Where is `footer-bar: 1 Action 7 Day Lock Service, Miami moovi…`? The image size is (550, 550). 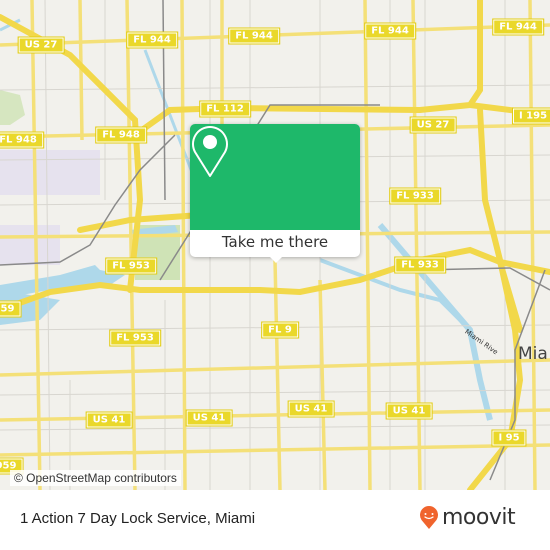 footer-bar: 1 Action 7 Day Lock Service, Miami moovi… is located at coordinates (275, 520).